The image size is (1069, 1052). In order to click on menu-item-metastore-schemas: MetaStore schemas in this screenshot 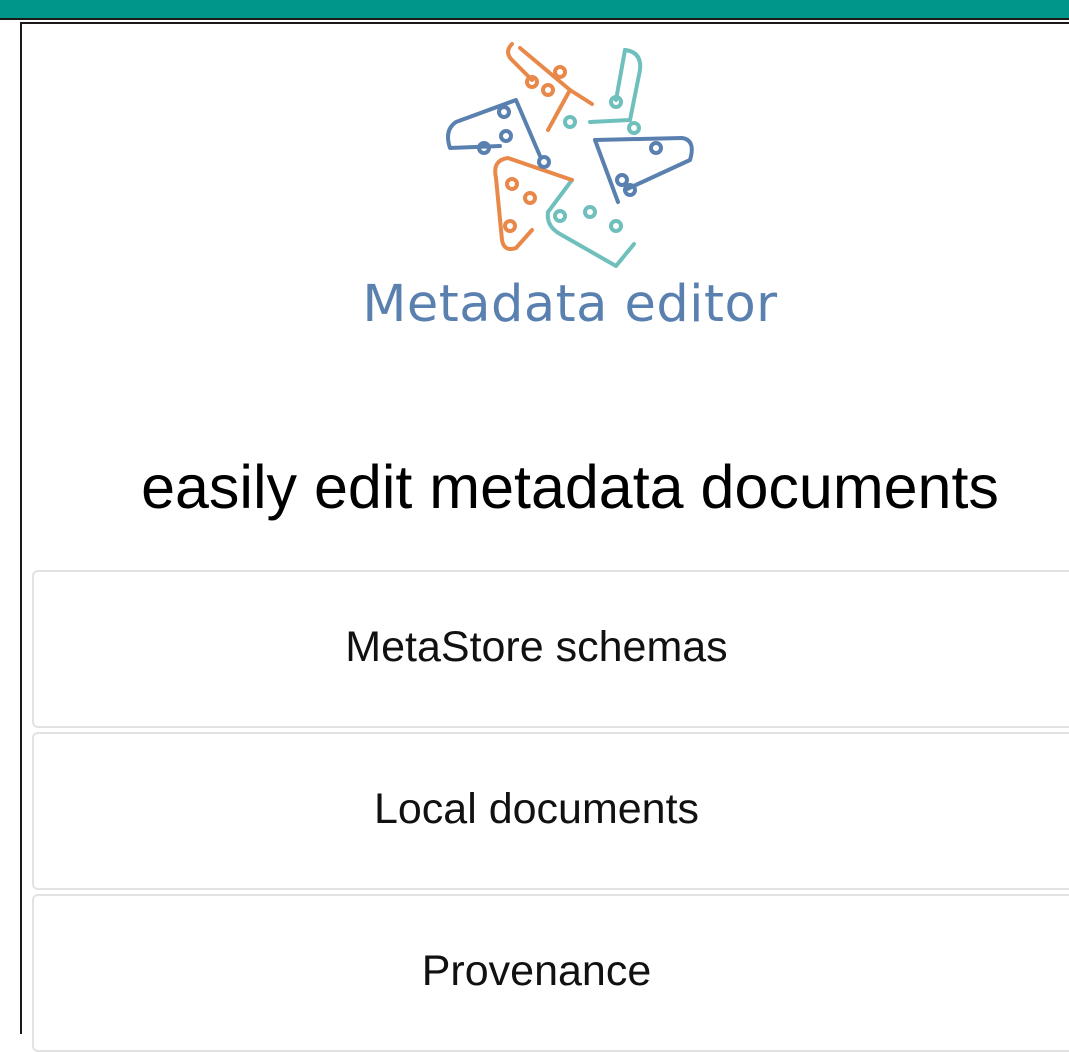, I will do `click(550, 649)`.